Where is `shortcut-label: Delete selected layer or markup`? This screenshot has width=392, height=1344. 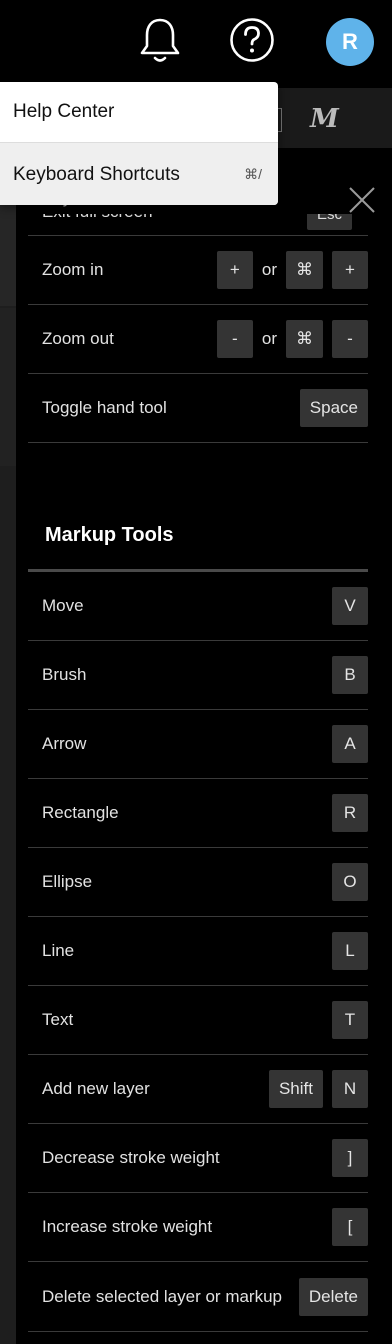 shortcut-label: Delete selected layer or markup is located at coordinates (162, 1296).